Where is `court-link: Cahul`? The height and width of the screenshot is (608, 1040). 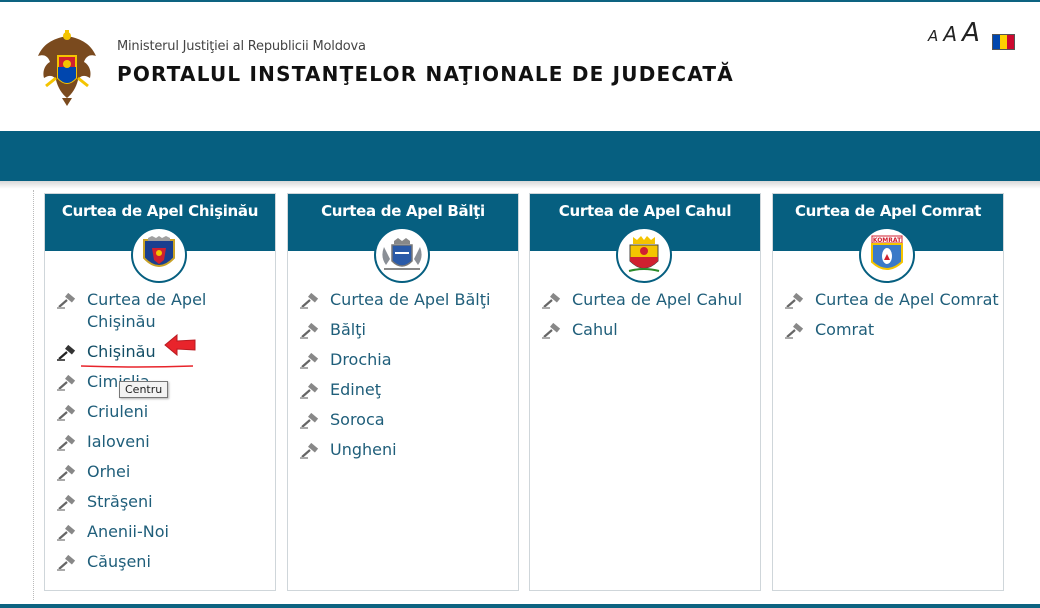 court-link: Cahul is located at coordinates (595, 330).